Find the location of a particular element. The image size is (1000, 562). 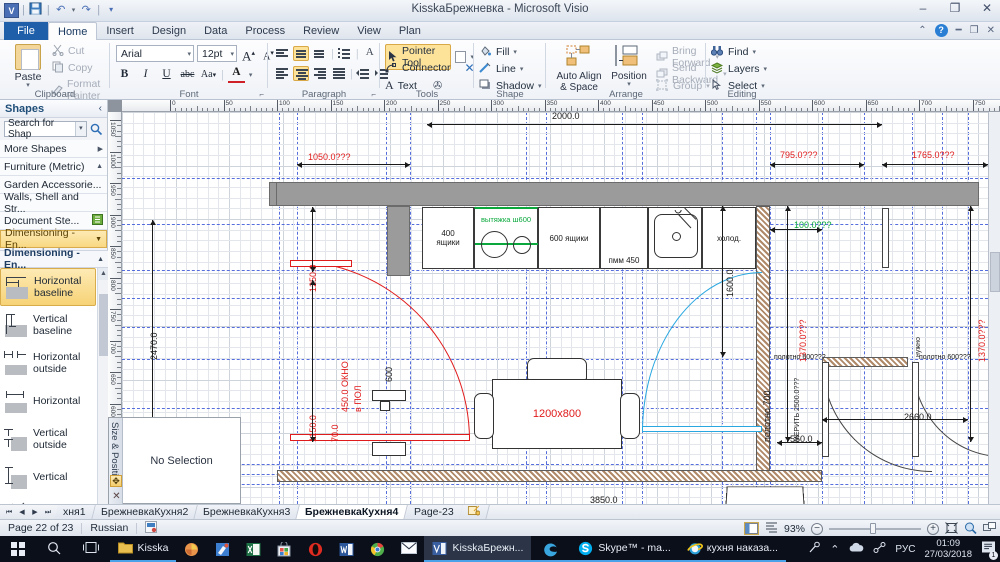

tab-home: Home is located at coordinates (73, 31).